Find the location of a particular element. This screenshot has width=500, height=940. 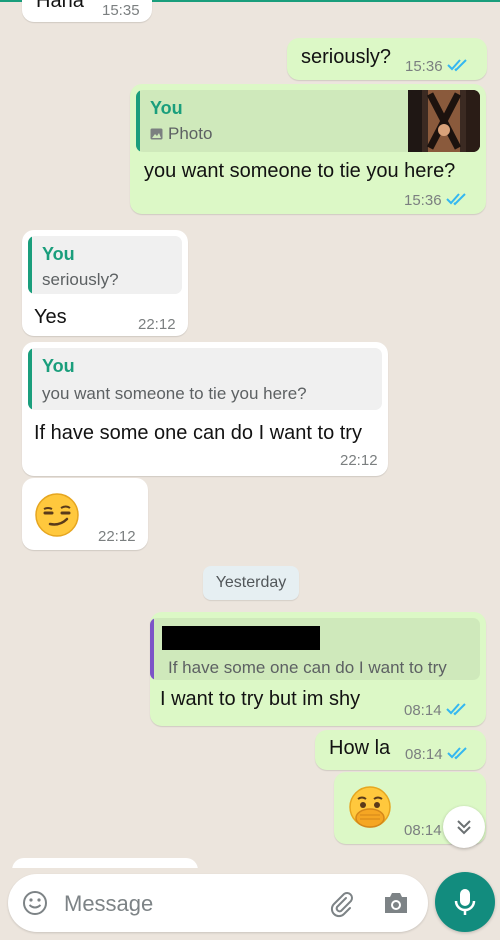

quoted-message: You seriously? is located at coordinates (105, 265).